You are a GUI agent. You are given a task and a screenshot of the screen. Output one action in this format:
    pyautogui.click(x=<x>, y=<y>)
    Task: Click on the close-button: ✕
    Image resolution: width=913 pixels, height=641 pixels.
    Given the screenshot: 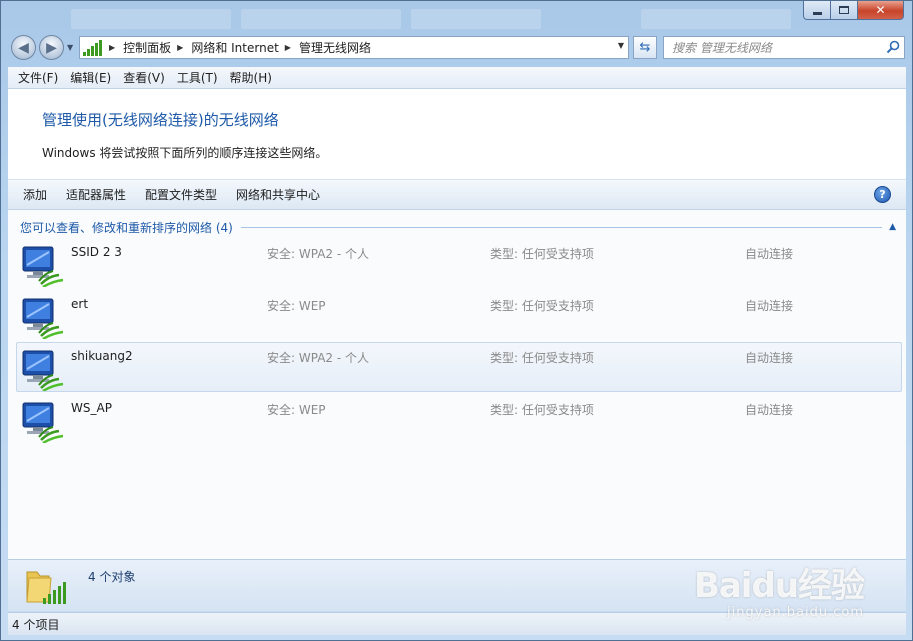 What is the action you would take?
    pyautogui.click(x=881, y=10)
    